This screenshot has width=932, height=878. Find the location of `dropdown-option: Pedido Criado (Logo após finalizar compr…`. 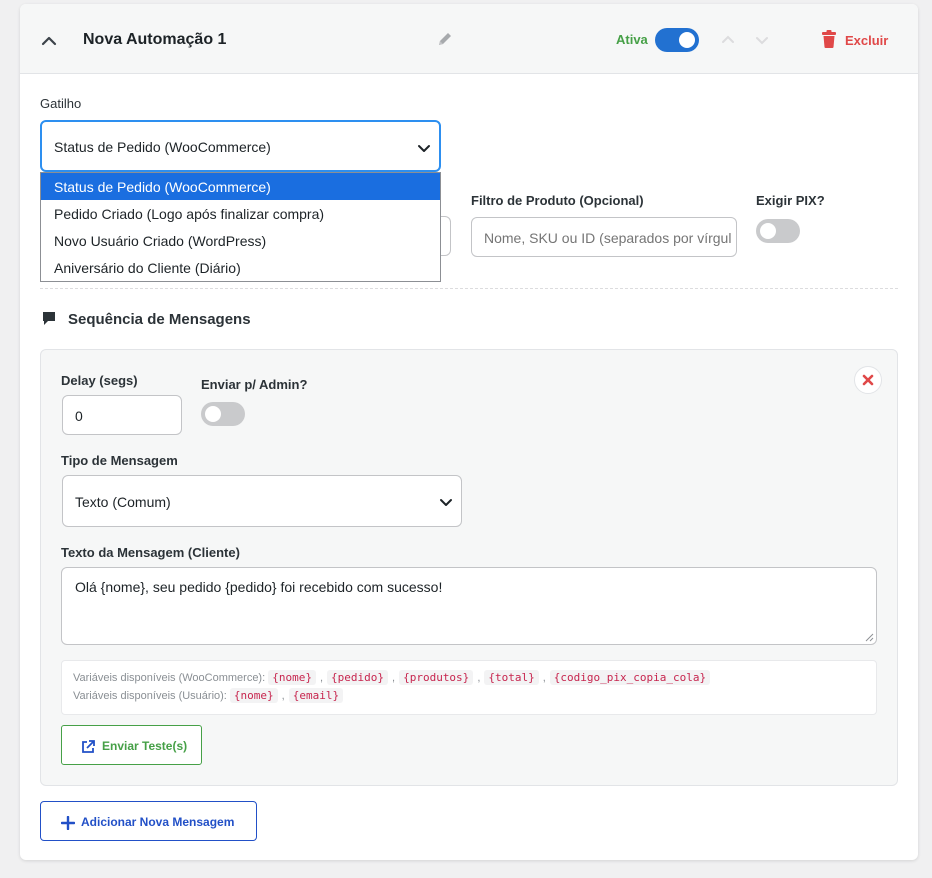

dropdown-option: Pedido Criado (Logo após finalizar compr… is located at coordinates (240, 213).